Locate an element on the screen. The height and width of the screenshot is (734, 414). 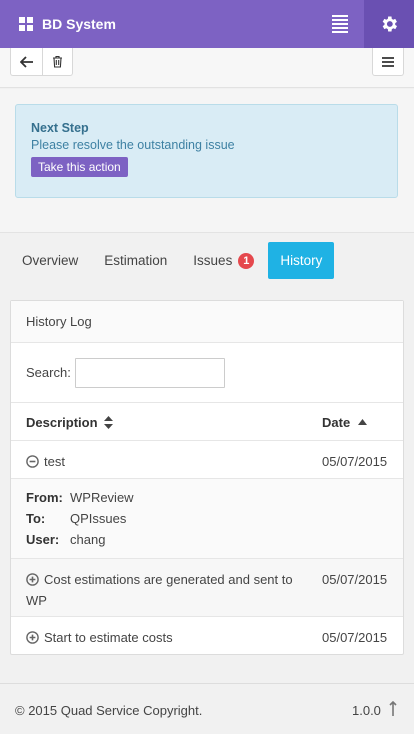
column-label: Date is located at coordinates (336, 422).